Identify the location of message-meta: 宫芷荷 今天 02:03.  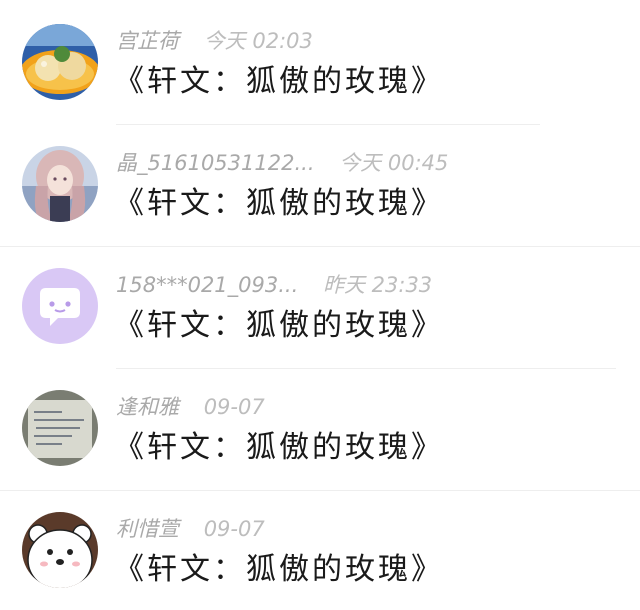
(214, 41).